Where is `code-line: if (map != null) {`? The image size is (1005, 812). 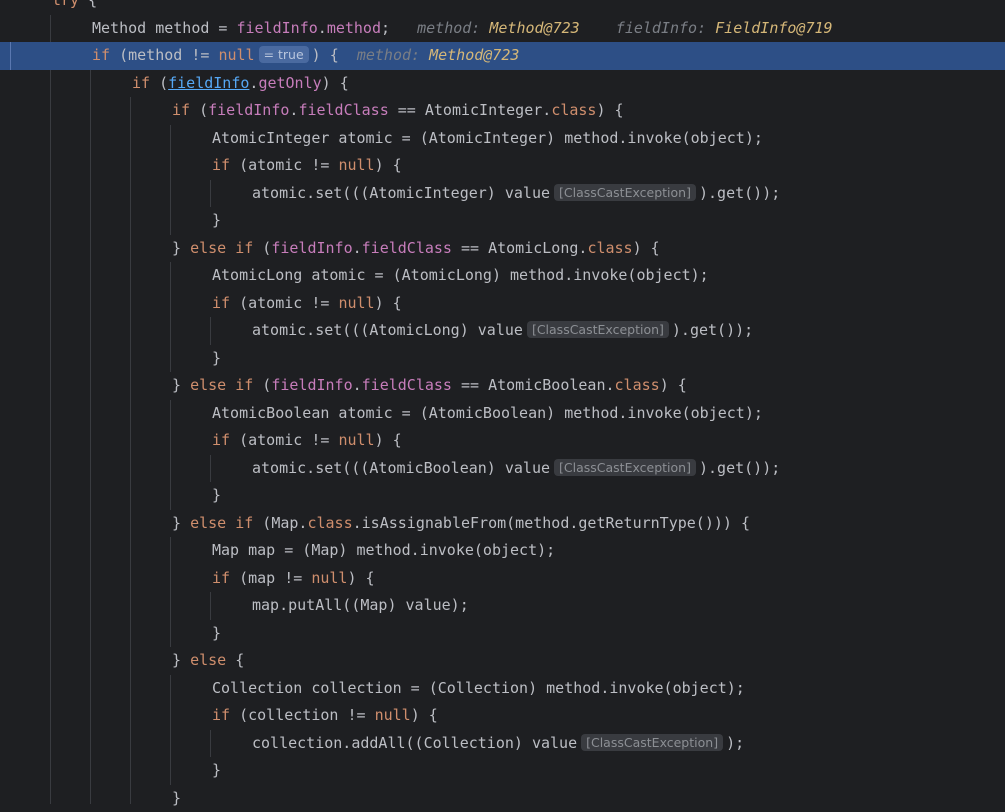
code-line: if (map != null) { is located at coordinates (502, 579).